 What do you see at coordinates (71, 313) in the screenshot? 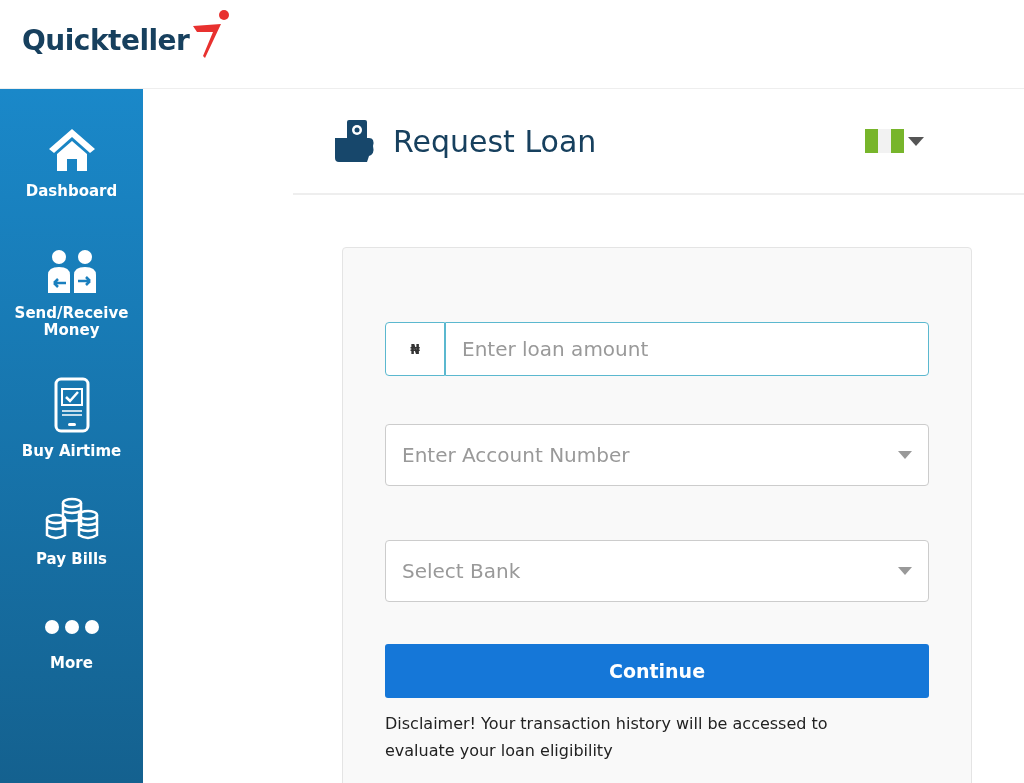
I see `nav-item: Send/Receive Money` at bounding box center [71, 313].